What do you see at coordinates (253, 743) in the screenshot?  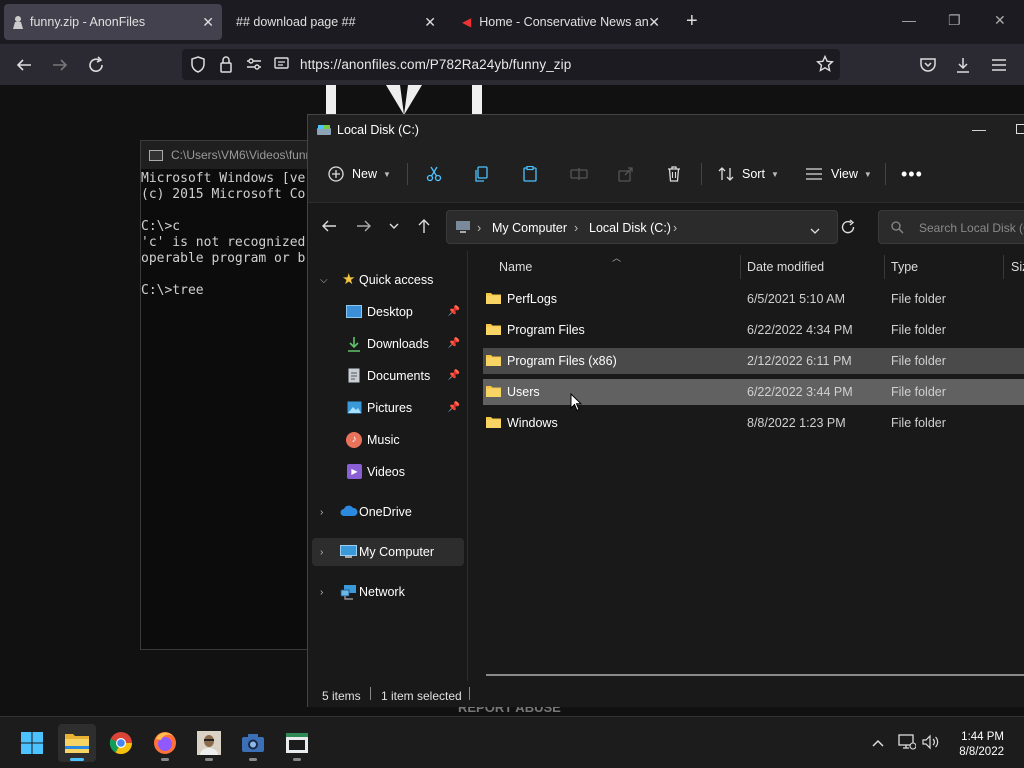 I see `taskbar-camera-app` at bounding box center [253, 743].